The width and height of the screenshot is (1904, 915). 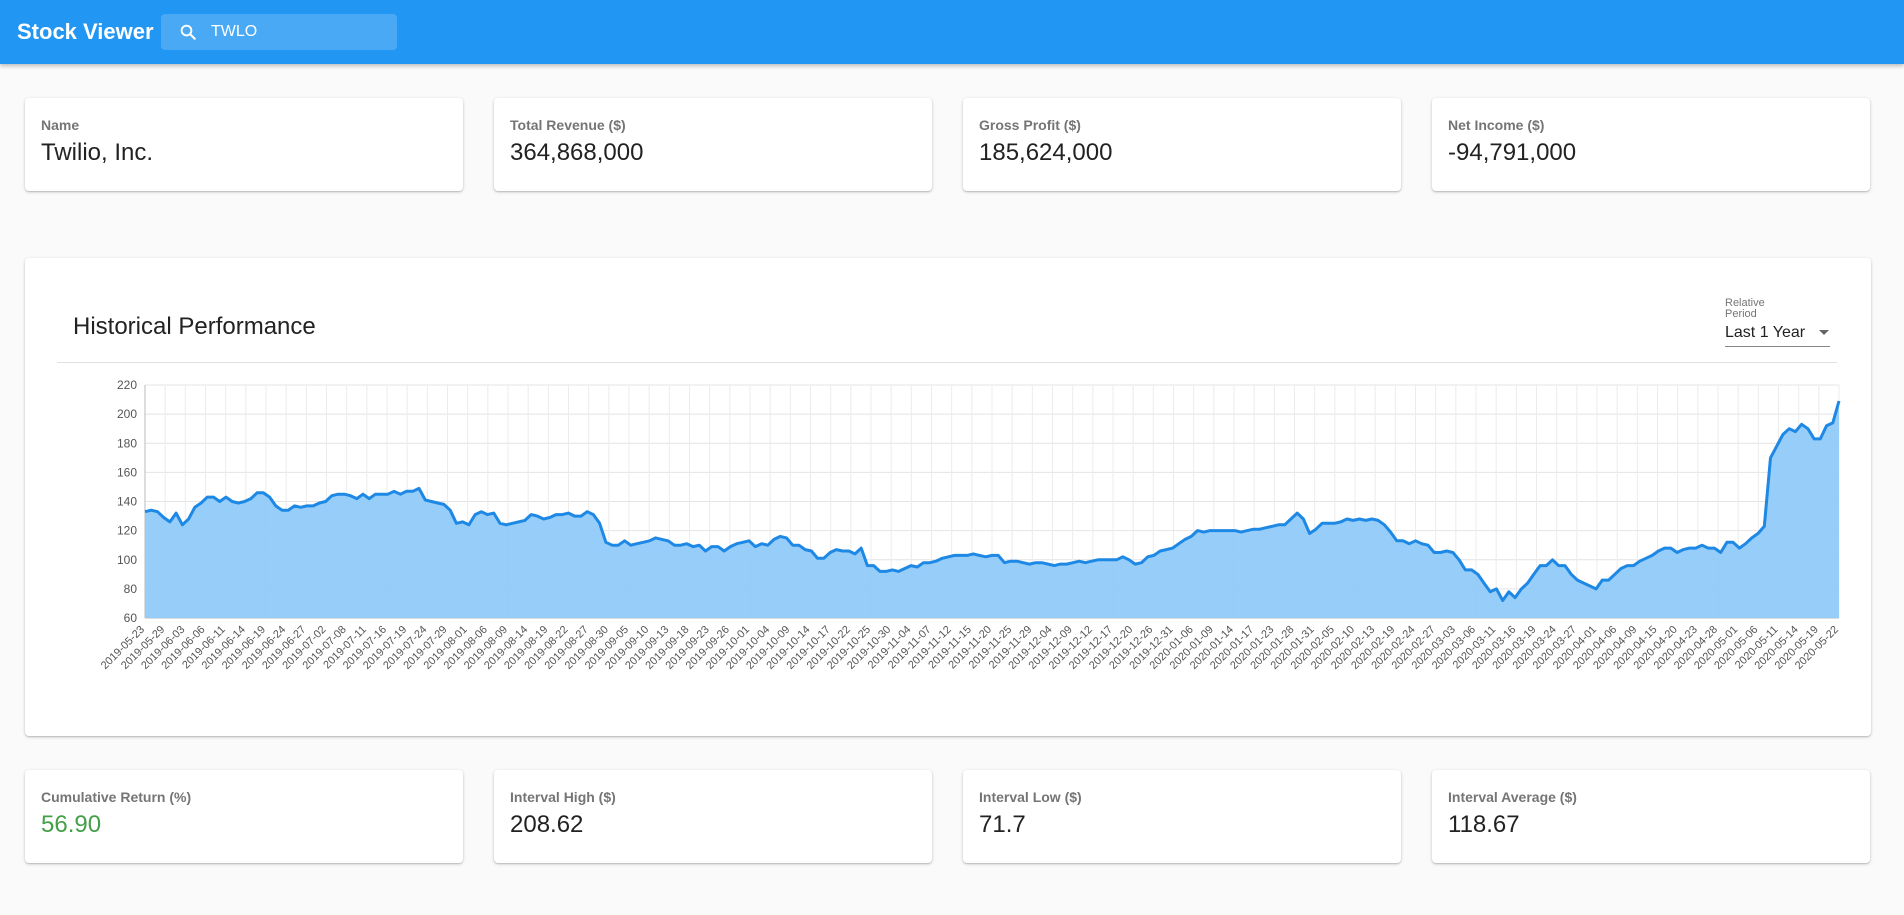 I want to click on stat-card-gross-profit: Gross Profit ($) 185,624,000, so click(x=1182, y=144).